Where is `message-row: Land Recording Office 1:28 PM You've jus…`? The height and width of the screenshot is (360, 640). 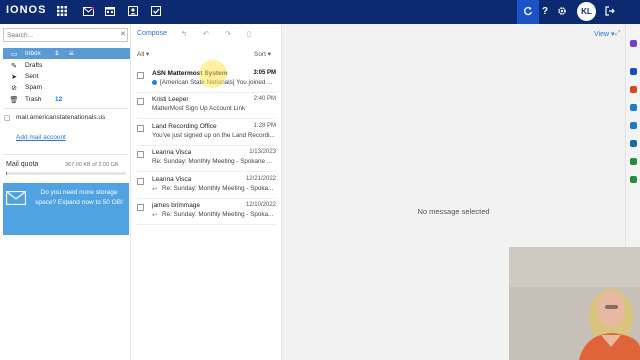
message-row: Land Recording Office 1:28 PM You've jus… is located at coordinates (206, 132).